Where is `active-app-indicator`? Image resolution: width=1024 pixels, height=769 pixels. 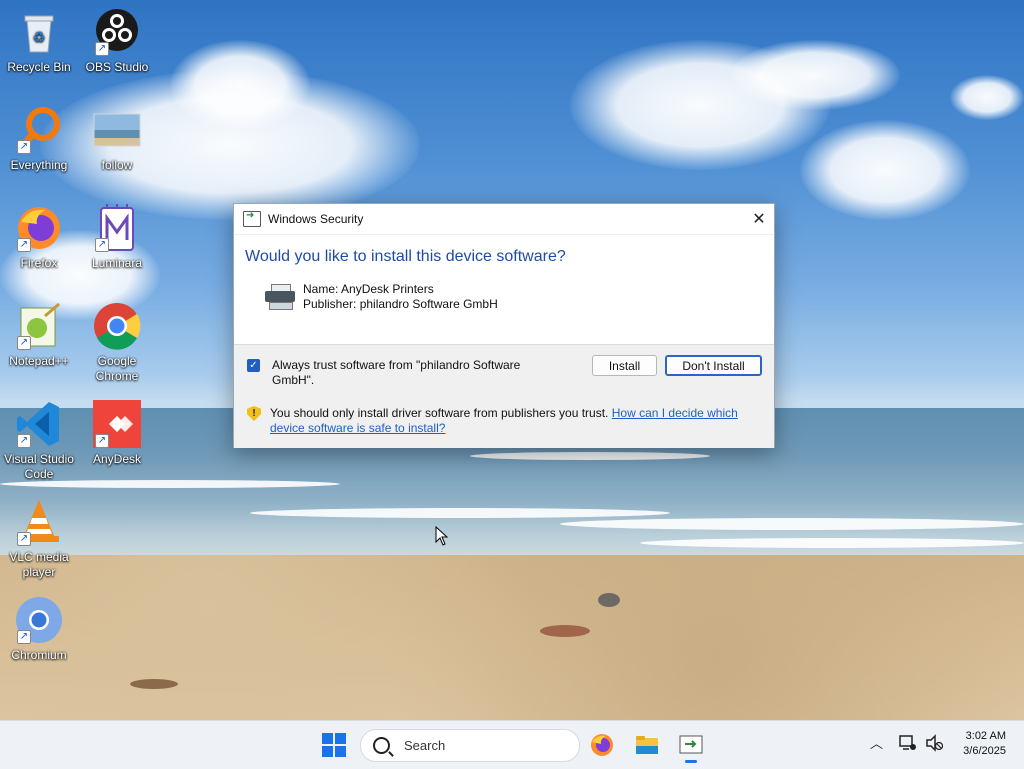 active-app-indicator is located at coordinates (691, 761).